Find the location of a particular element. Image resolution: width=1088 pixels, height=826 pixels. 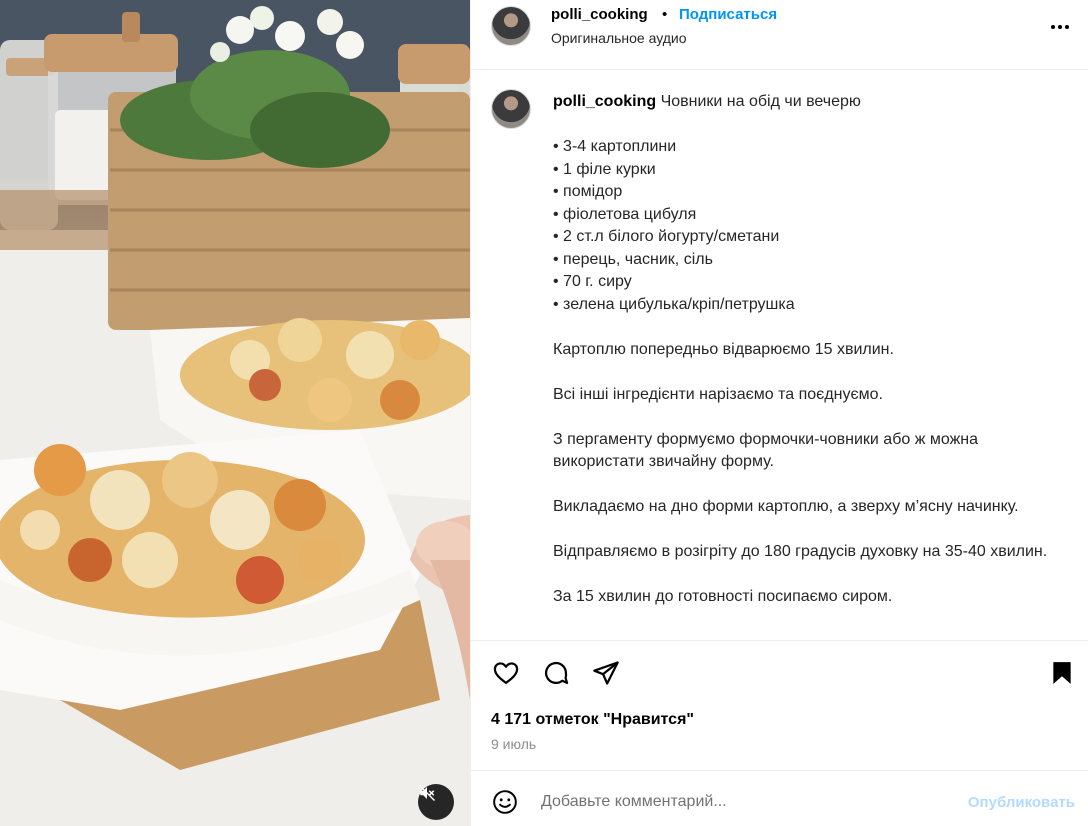

more-options-button is located at coordinates (1060, 27).